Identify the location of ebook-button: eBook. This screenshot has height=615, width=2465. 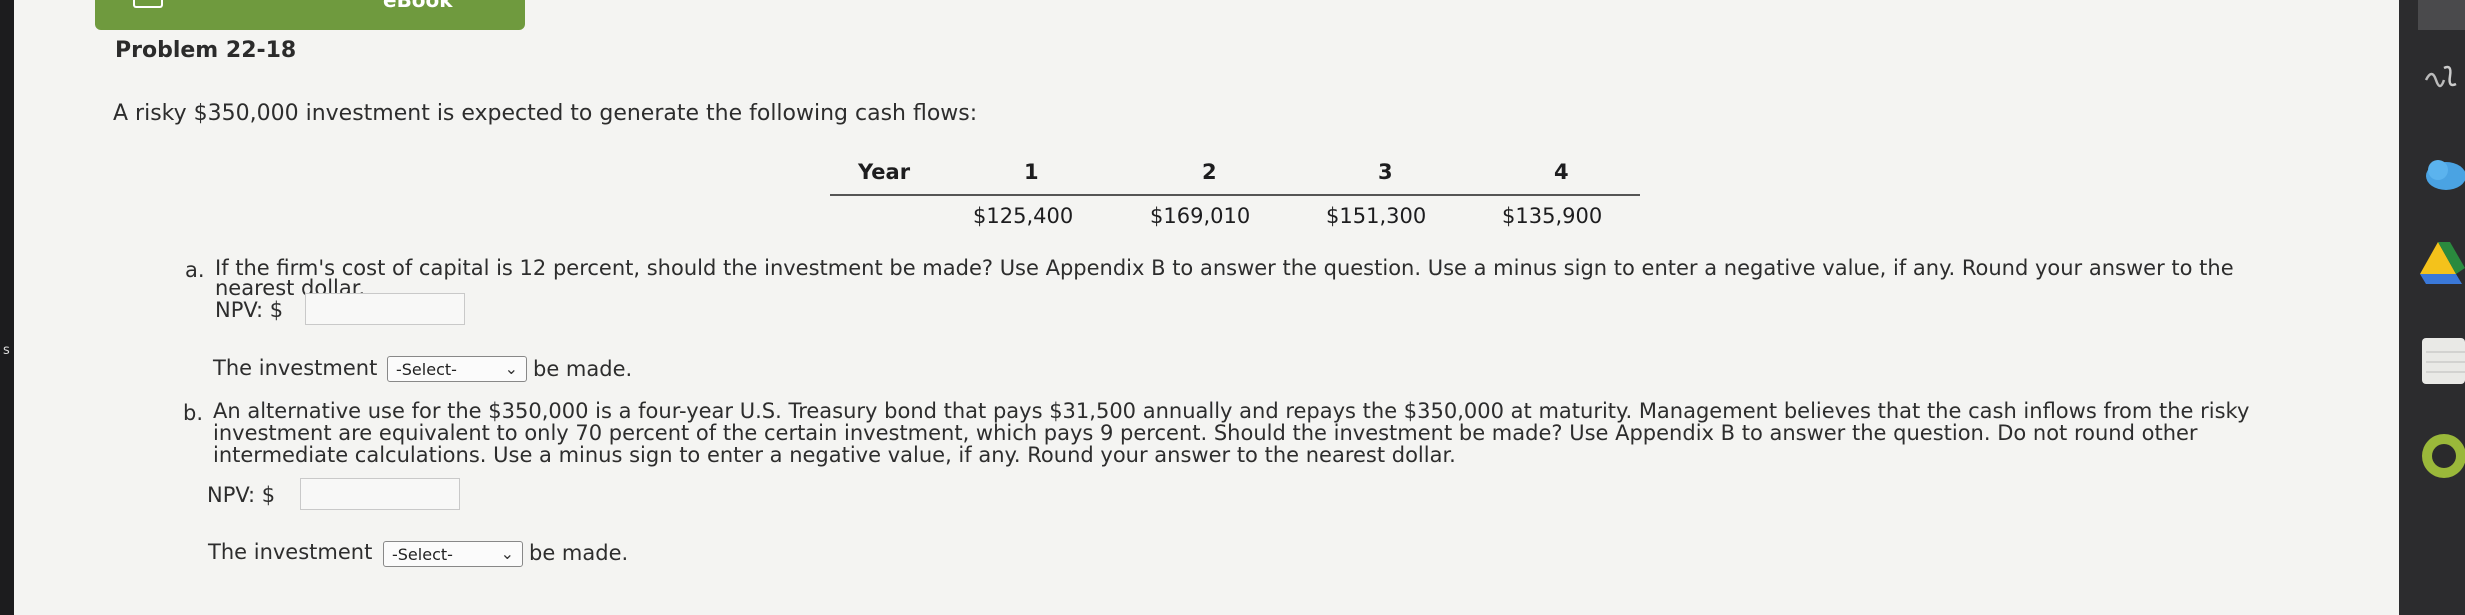
(310, 15).